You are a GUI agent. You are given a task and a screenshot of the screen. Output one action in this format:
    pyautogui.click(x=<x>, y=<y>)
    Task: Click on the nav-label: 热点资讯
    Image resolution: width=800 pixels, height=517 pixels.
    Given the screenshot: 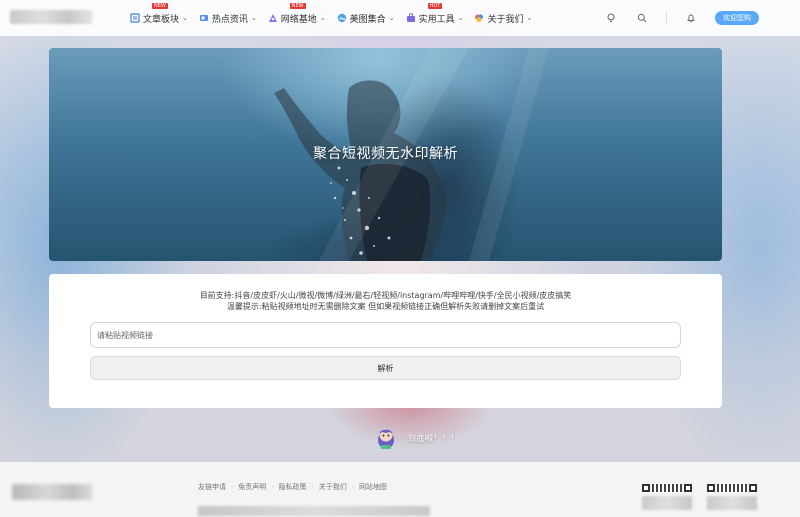 What is the action you would take?
    pyautogui.click(x=229, y=19)
    